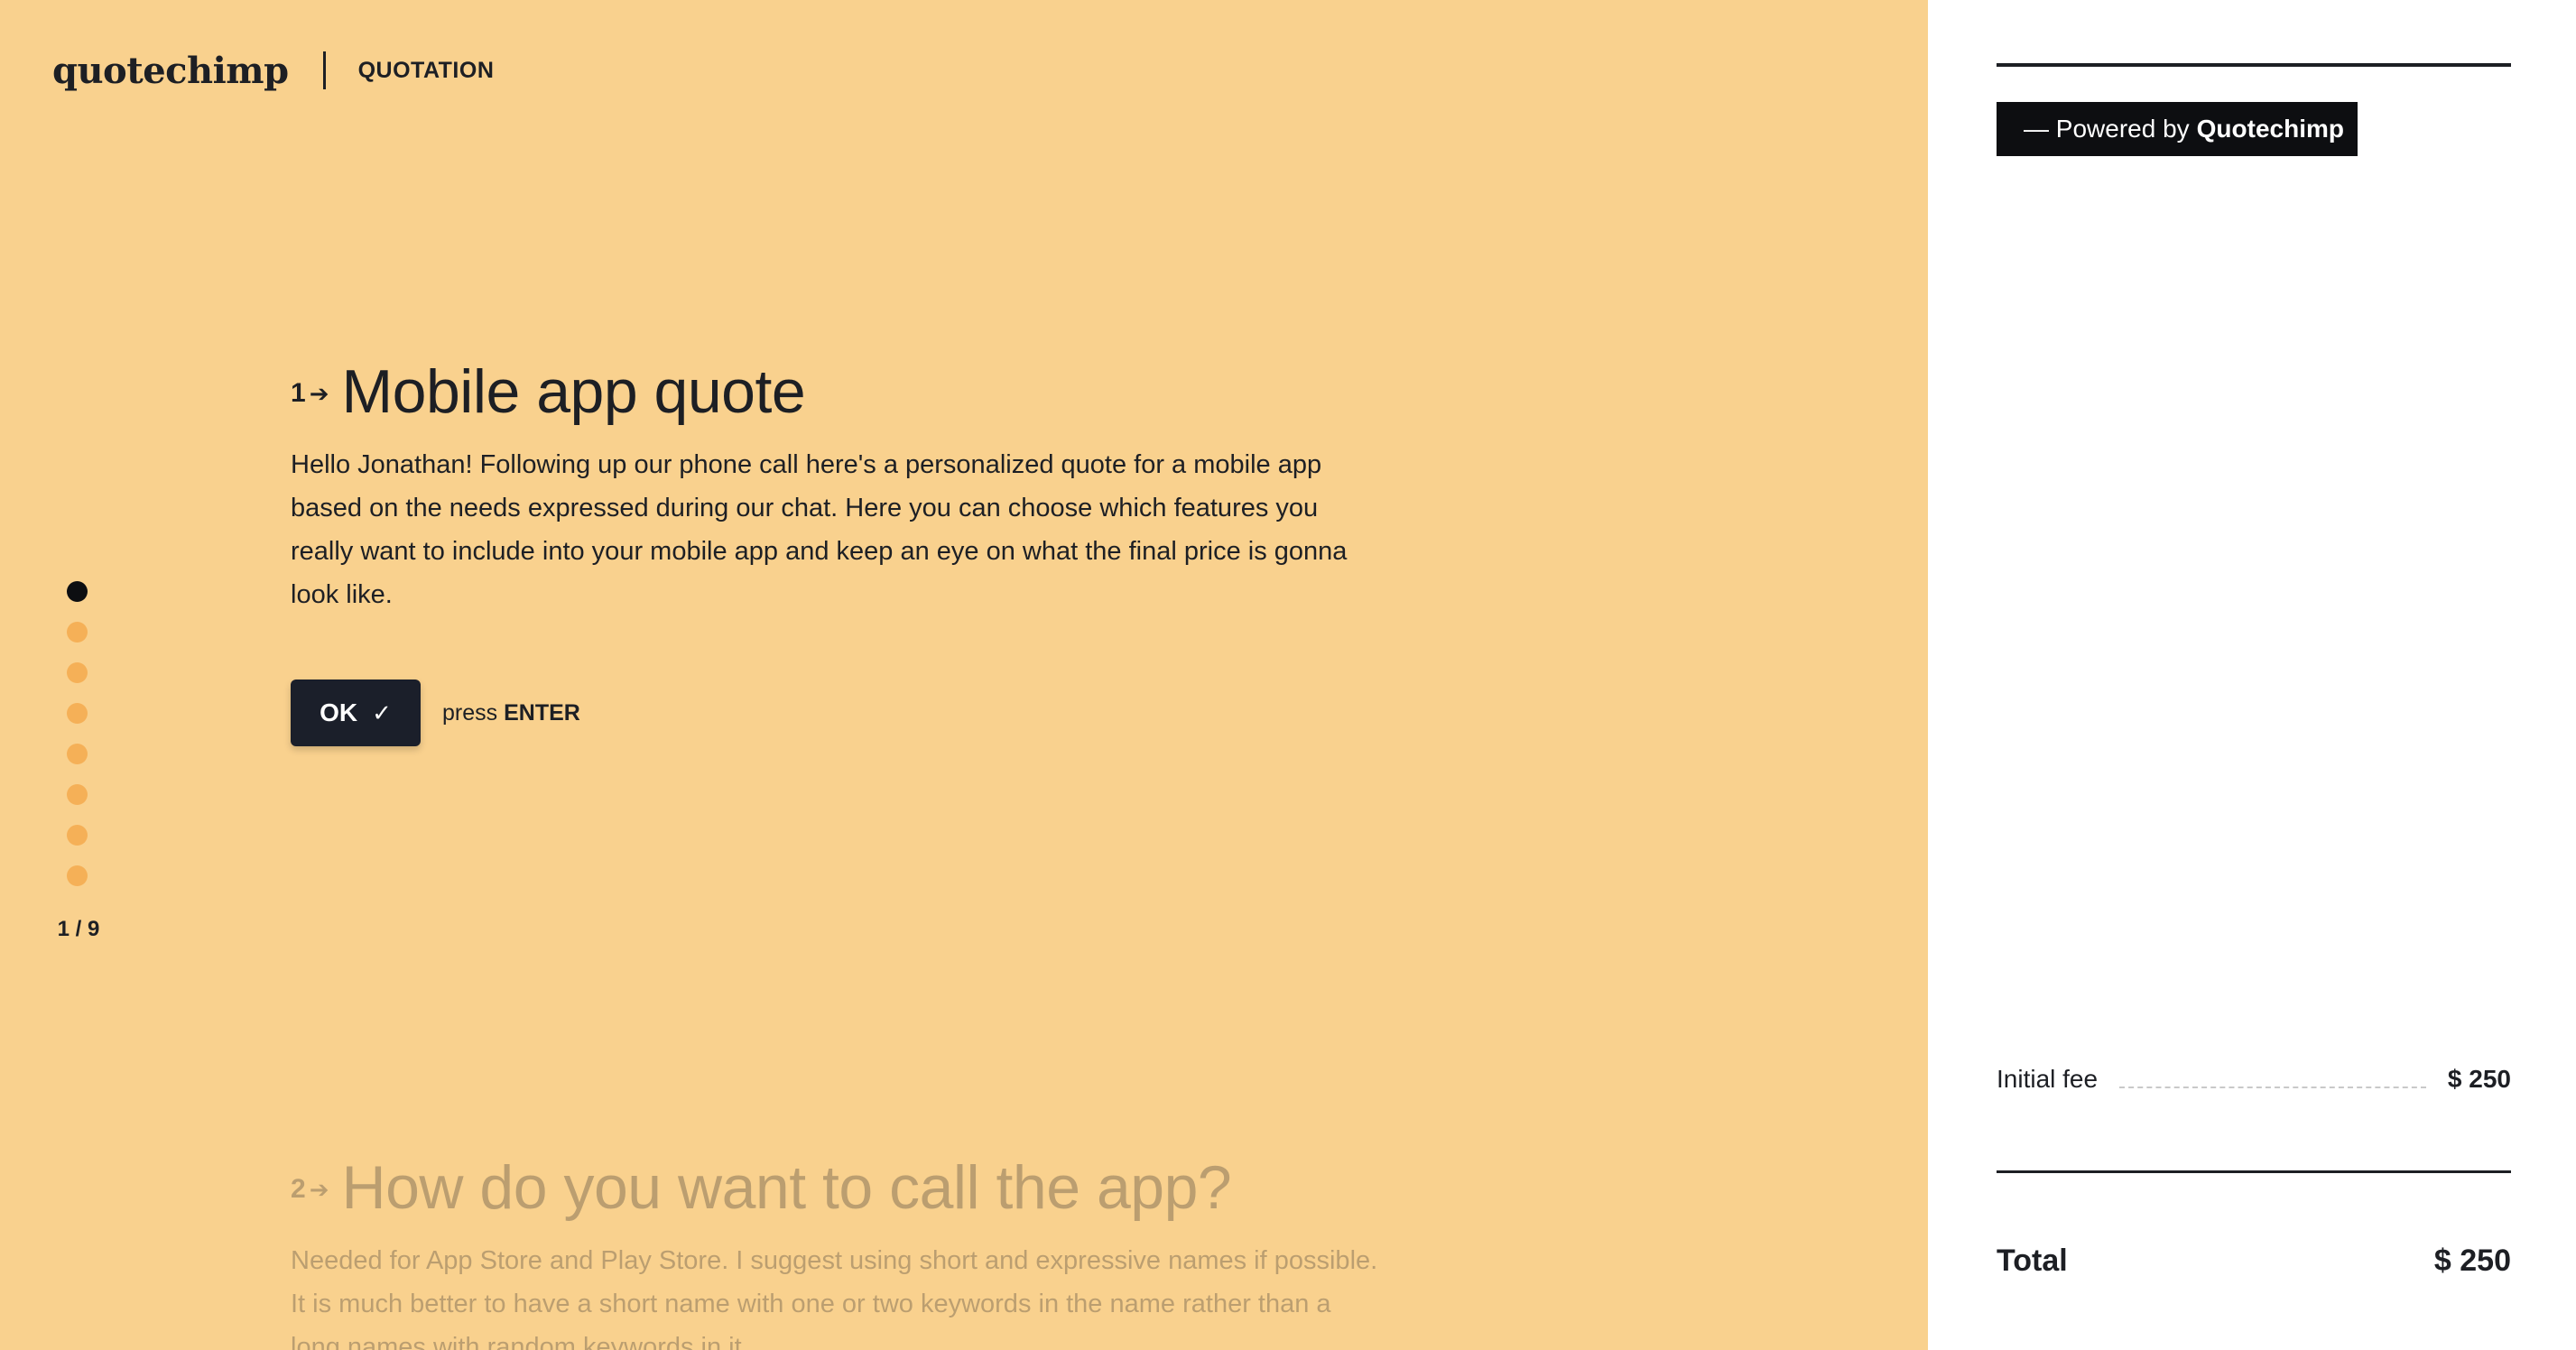 The width and height of the screenshot is (2576, 1350). What do you see at coordinates (382, 712) in the screenshot?
I see `check-icon: ✓` at bounding box center [382, 712].